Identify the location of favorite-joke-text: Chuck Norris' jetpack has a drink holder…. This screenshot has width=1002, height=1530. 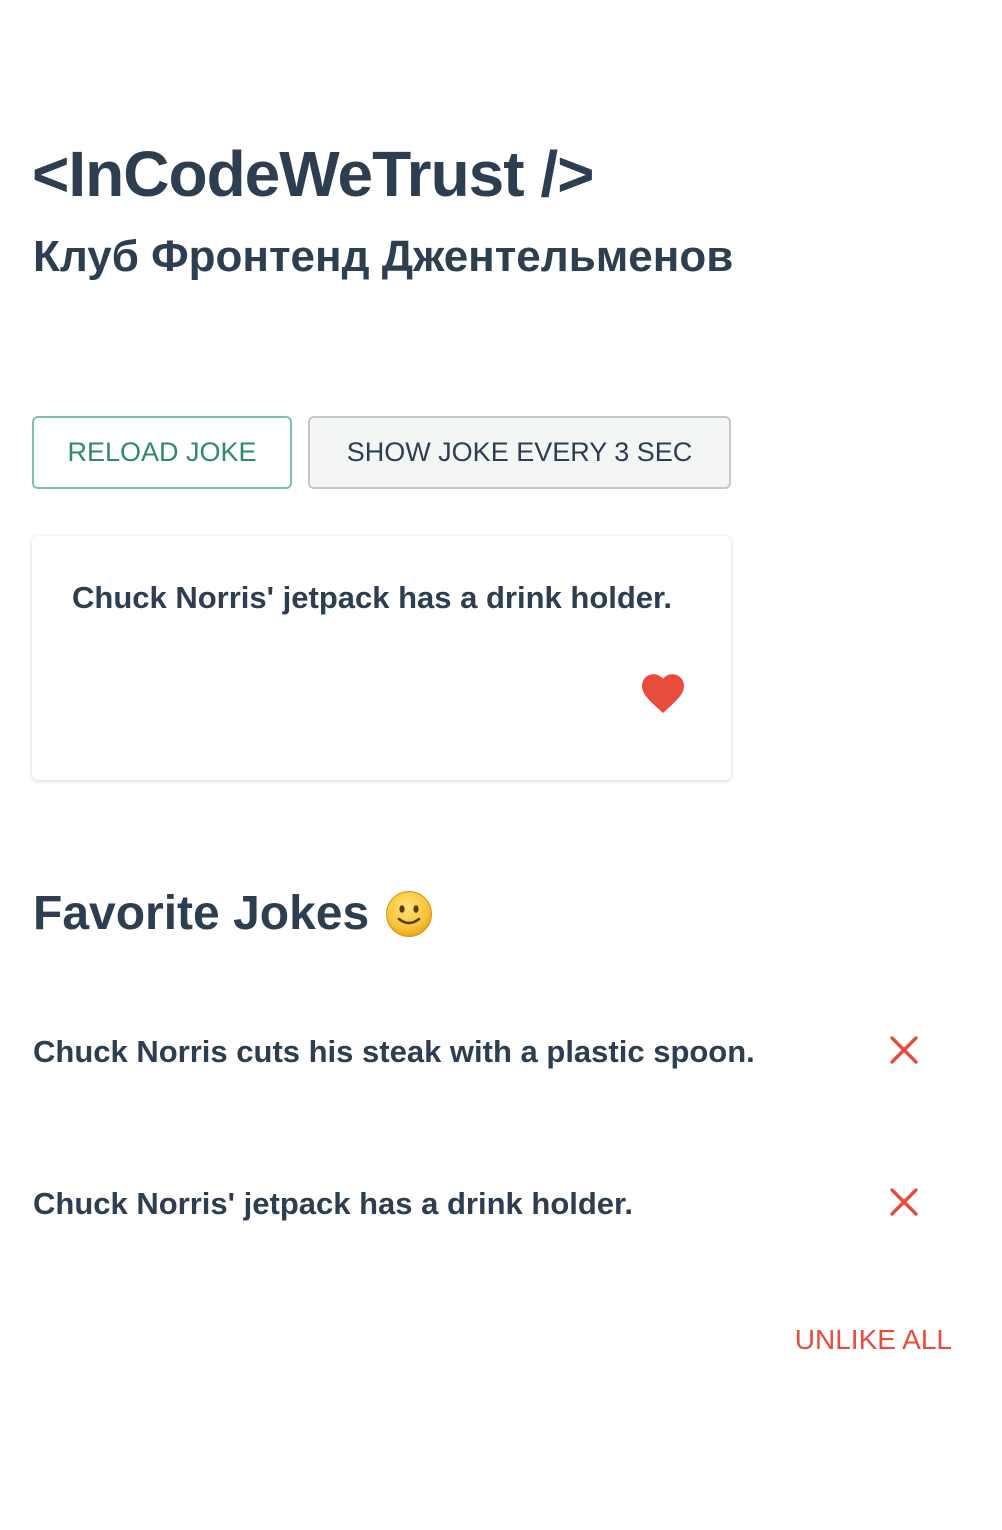
(333, 1203).